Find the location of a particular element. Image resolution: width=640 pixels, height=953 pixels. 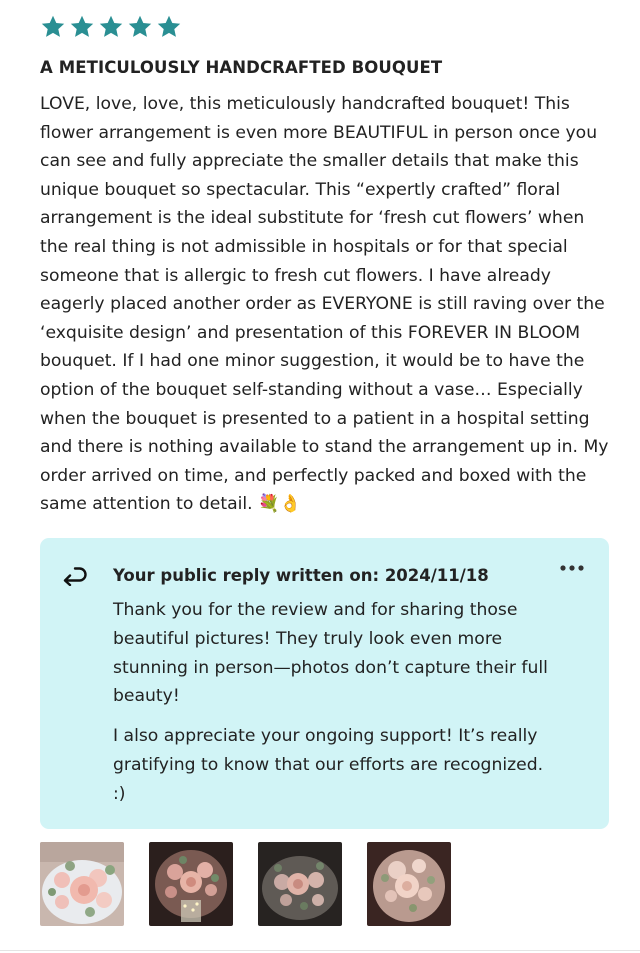

more-options-button is located at coordinates (572, 568).